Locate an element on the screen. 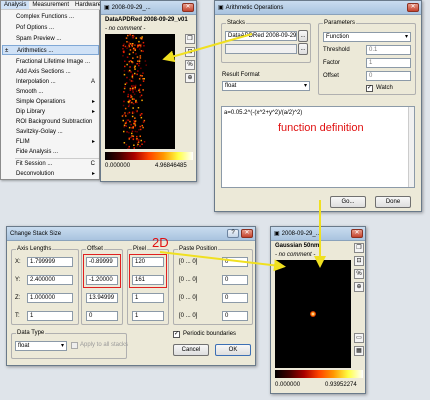  menu-item-flim: FLIM ▸ is located at coordinates (50, 142).